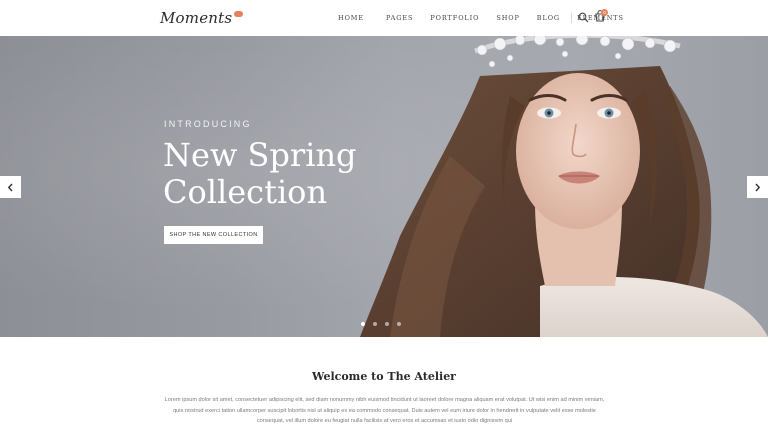 The image size is (768, 432). I want to click on nav-divider, so click(571, 18).